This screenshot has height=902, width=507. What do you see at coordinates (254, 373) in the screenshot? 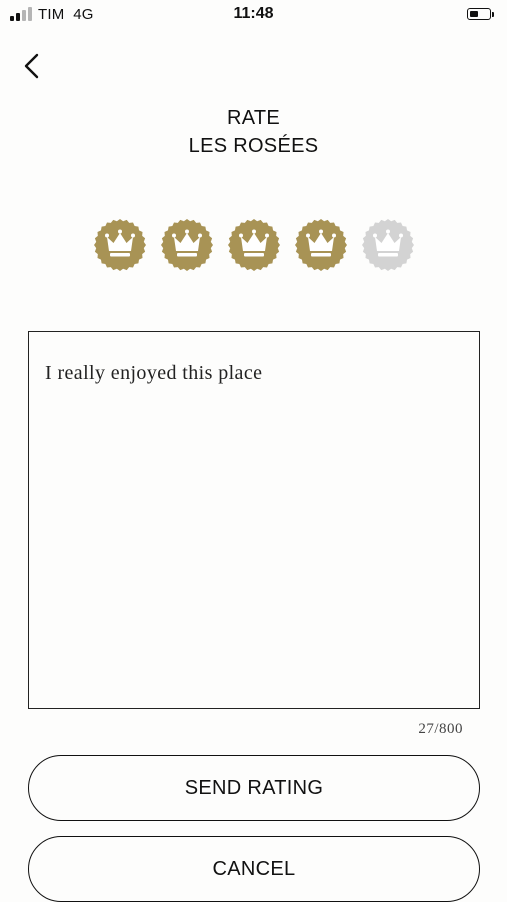
I see `review-text: I really enjoyed this place` at bounding box center [254, 373].